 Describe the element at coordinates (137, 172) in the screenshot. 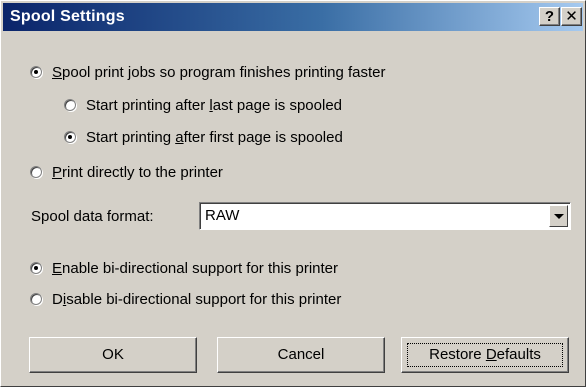

I see `radio-print-directly-label: Print directly to the printer` at that location.